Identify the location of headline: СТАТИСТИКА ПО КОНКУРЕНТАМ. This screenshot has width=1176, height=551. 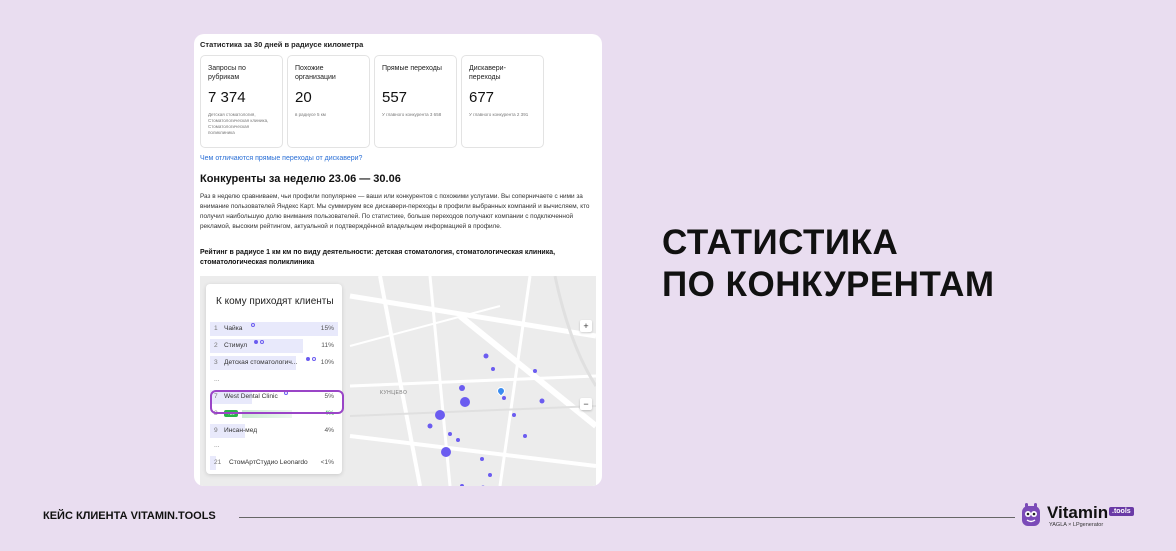
(828, 264).